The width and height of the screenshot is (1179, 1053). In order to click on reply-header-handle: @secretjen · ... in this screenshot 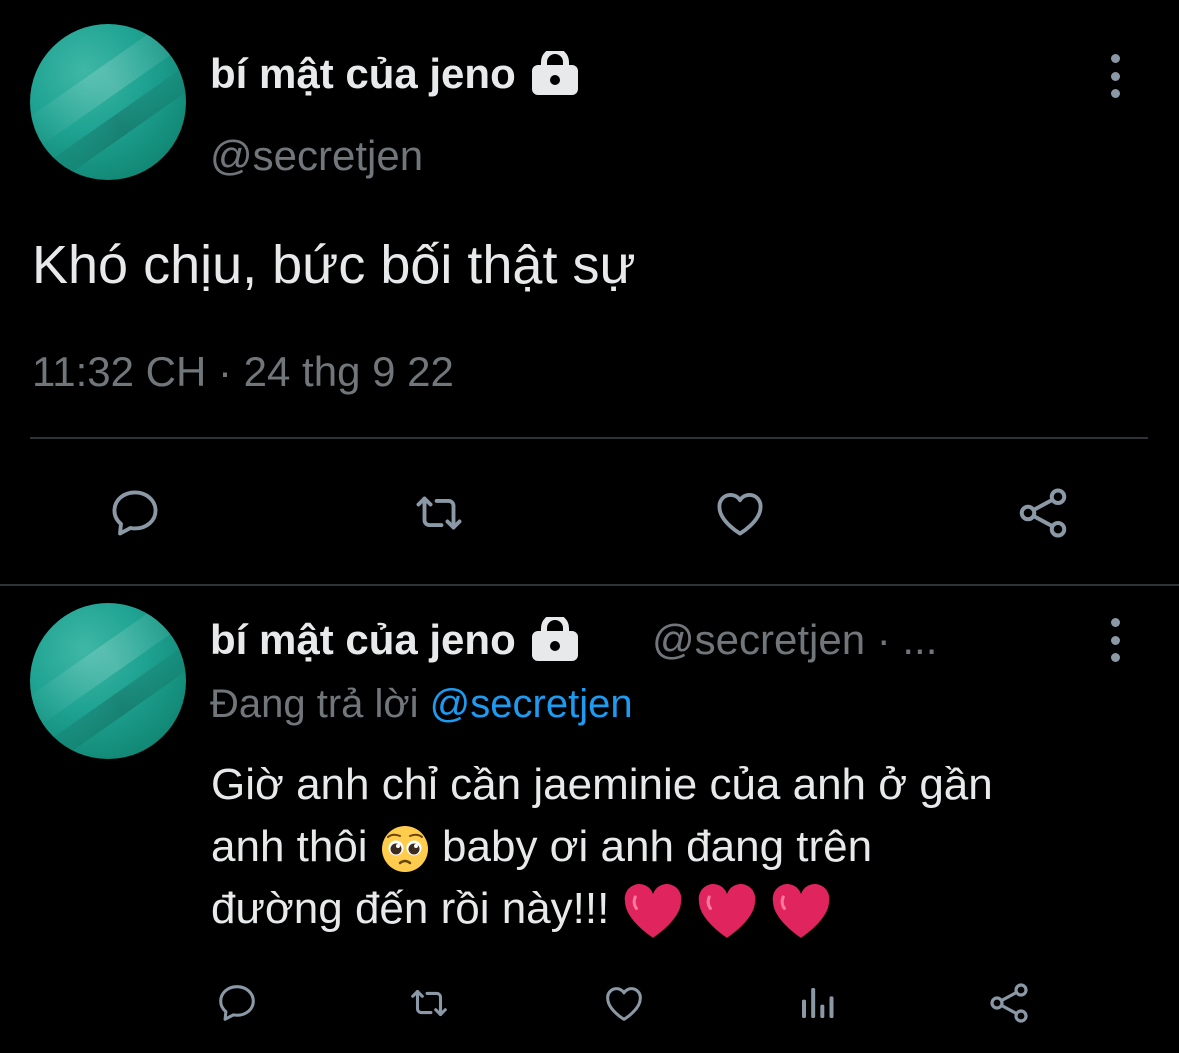, I will do `click(794, 640)`.